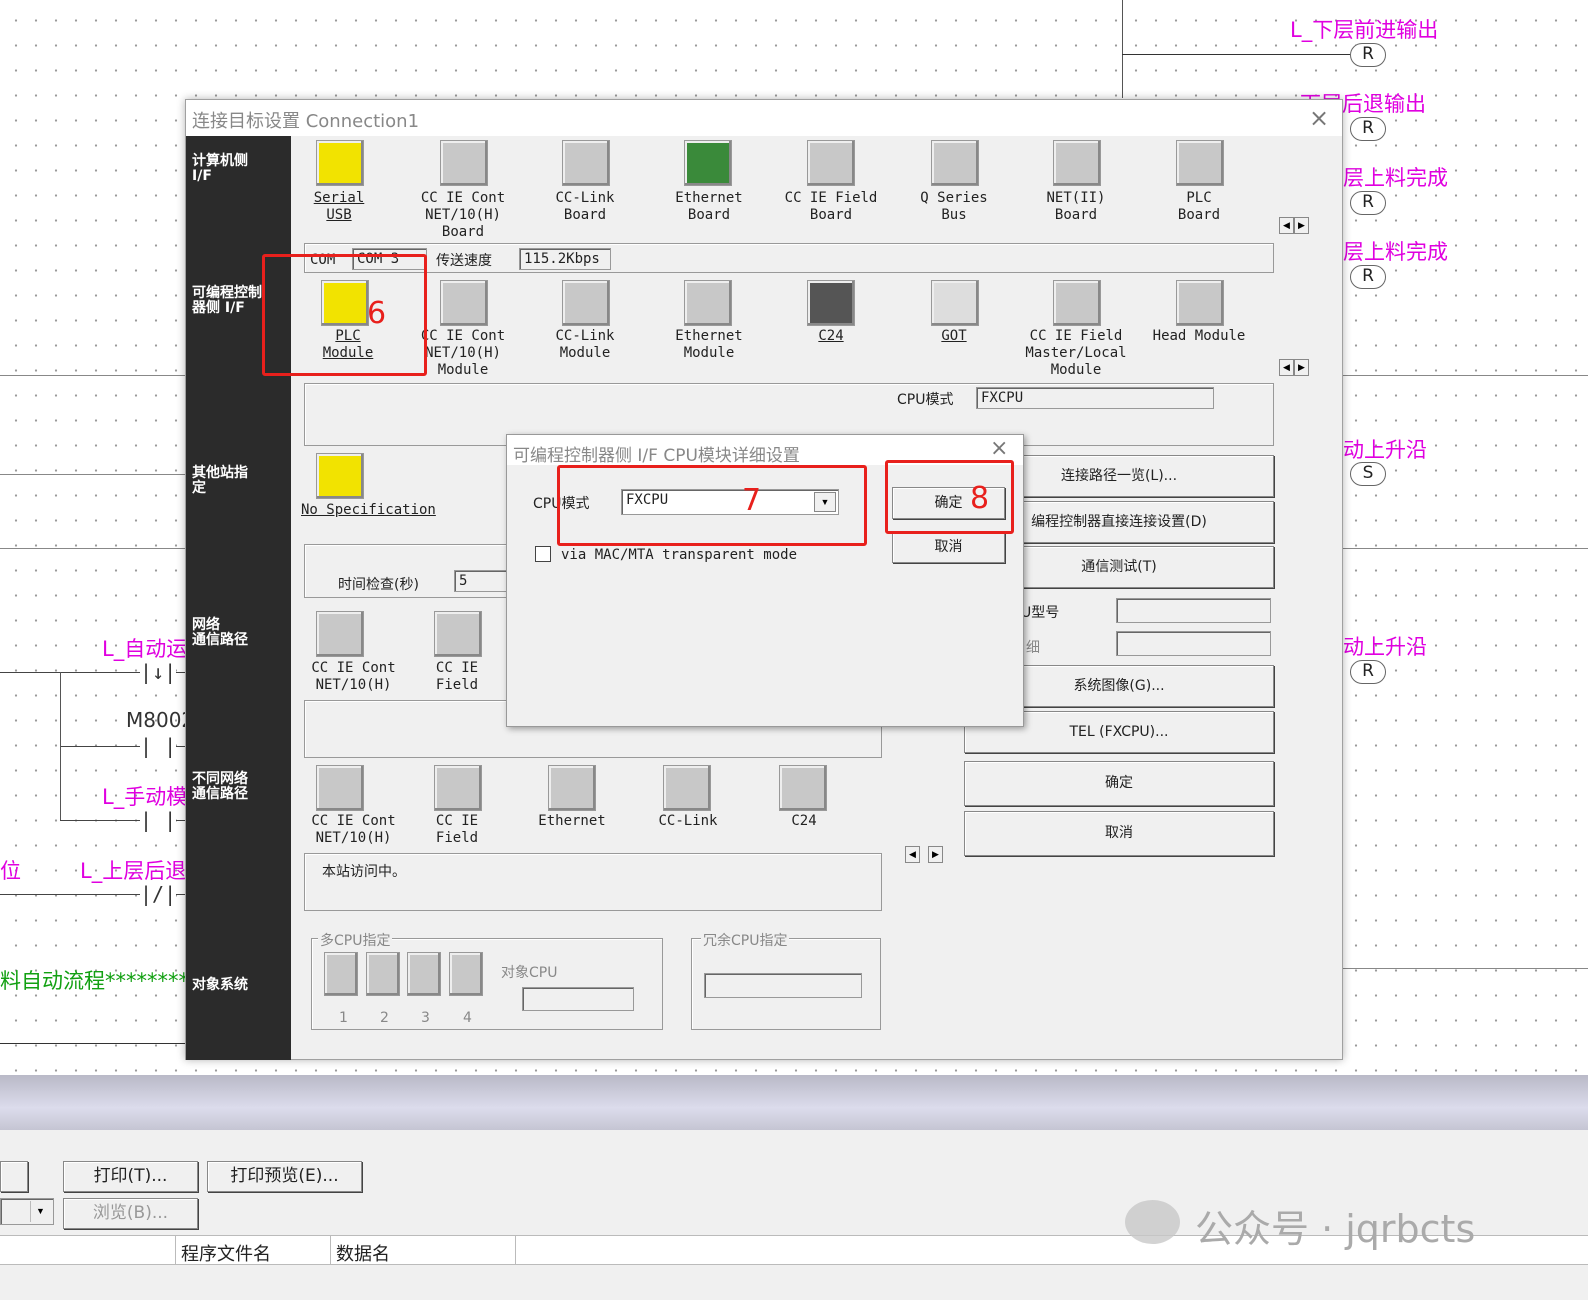  Describe the element at coordinates (1193, 610) in the screenshot. I see `cpu-type-field` at that location.